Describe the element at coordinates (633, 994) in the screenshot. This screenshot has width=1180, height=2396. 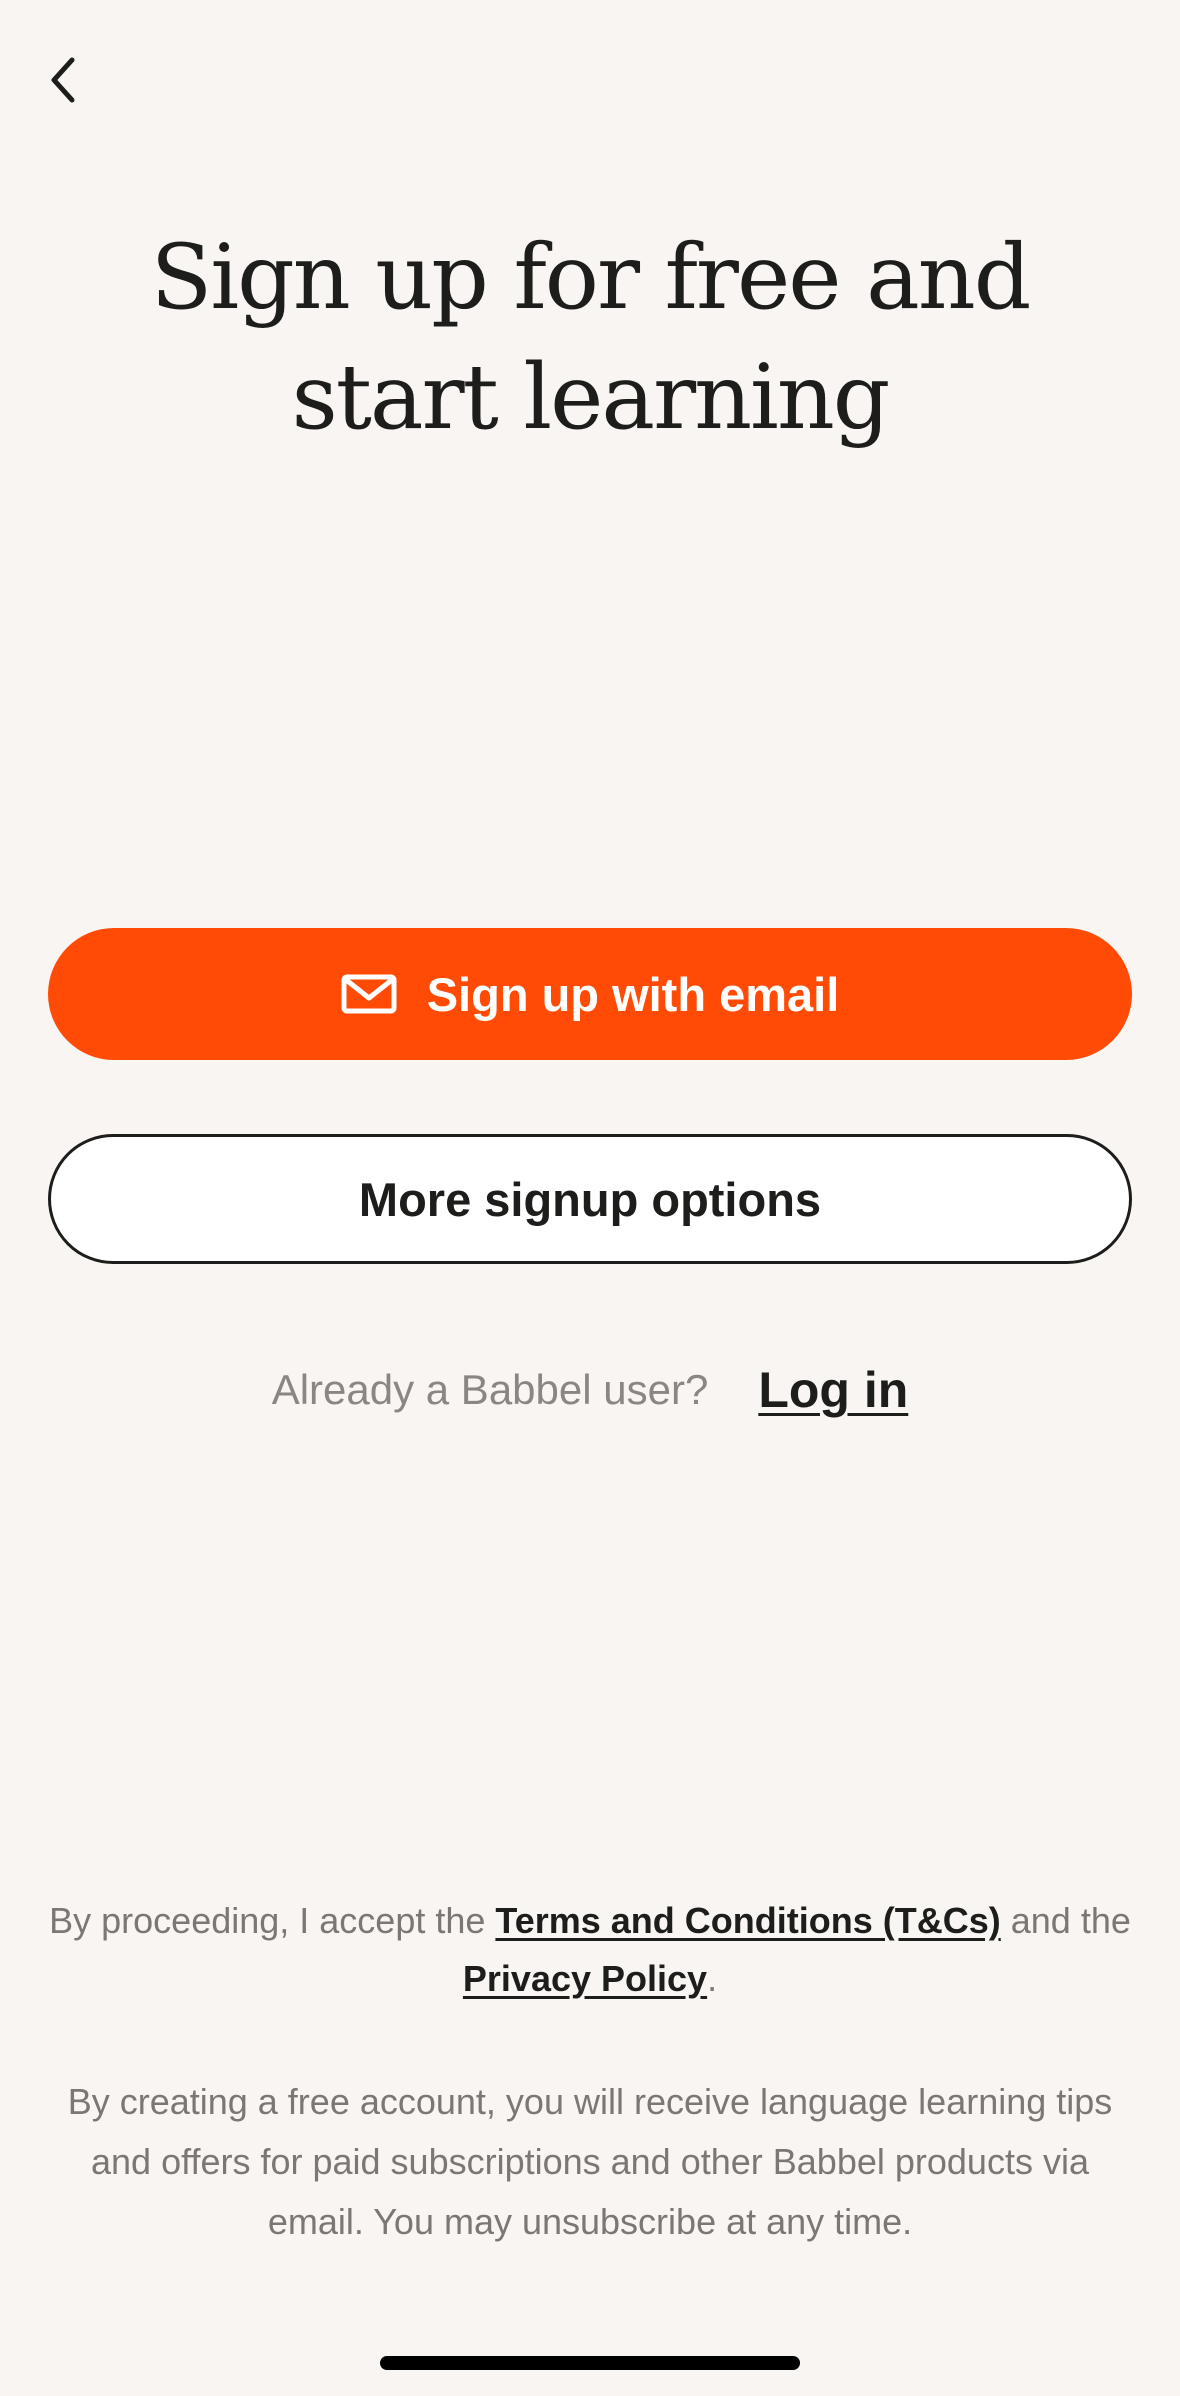
I see `sign-up-with-email-label: Sign up with email` at that location.